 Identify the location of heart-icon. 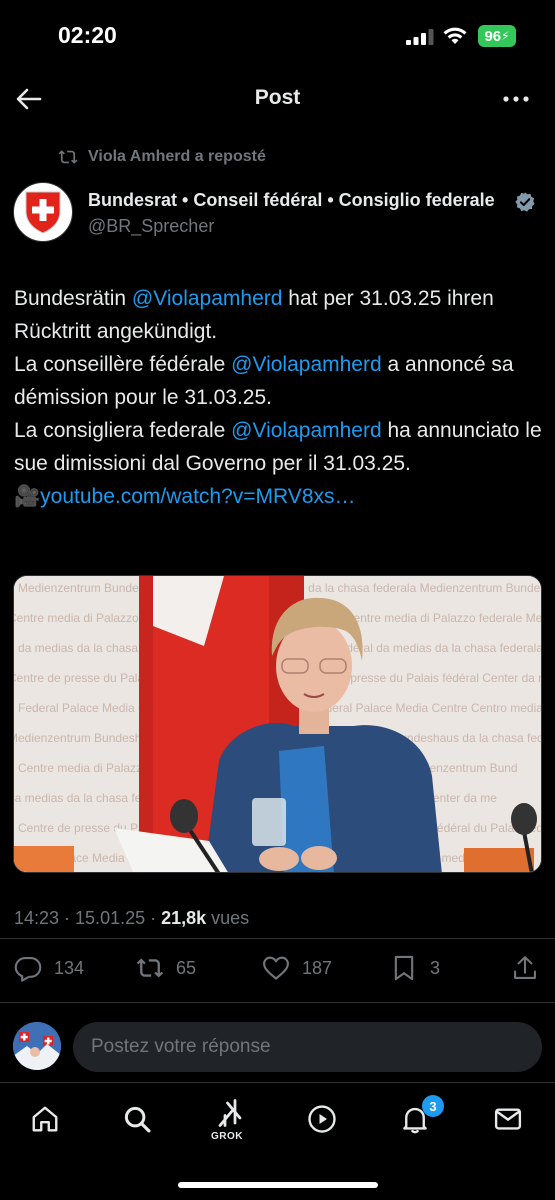
(276, 968).